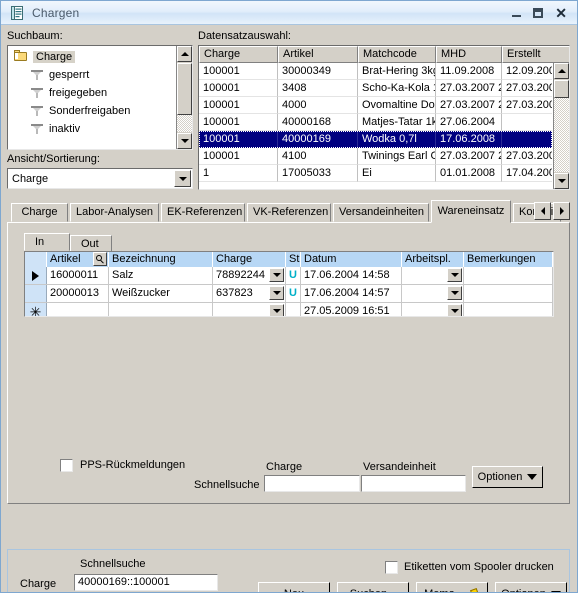  I want to click on cell-charge: 78892244, so click(249, 275).